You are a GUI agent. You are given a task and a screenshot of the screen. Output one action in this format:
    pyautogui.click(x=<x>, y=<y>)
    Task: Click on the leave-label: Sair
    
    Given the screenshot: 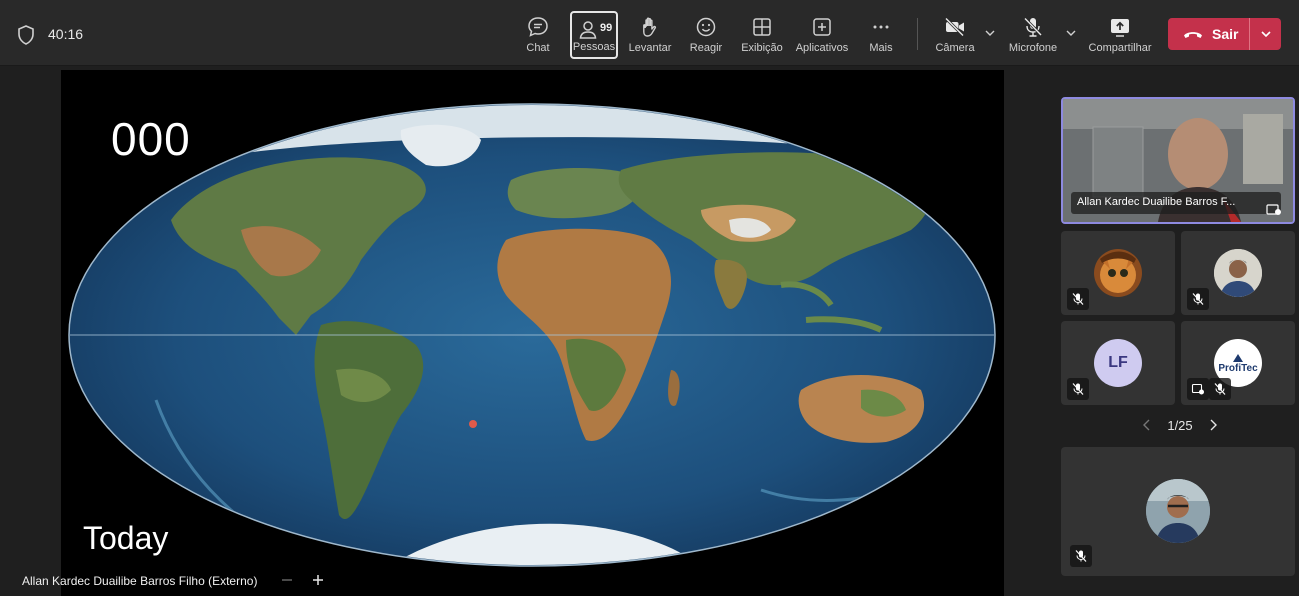 What is the action you would take?
    pyautogui.click(x=1225, y=34)
    